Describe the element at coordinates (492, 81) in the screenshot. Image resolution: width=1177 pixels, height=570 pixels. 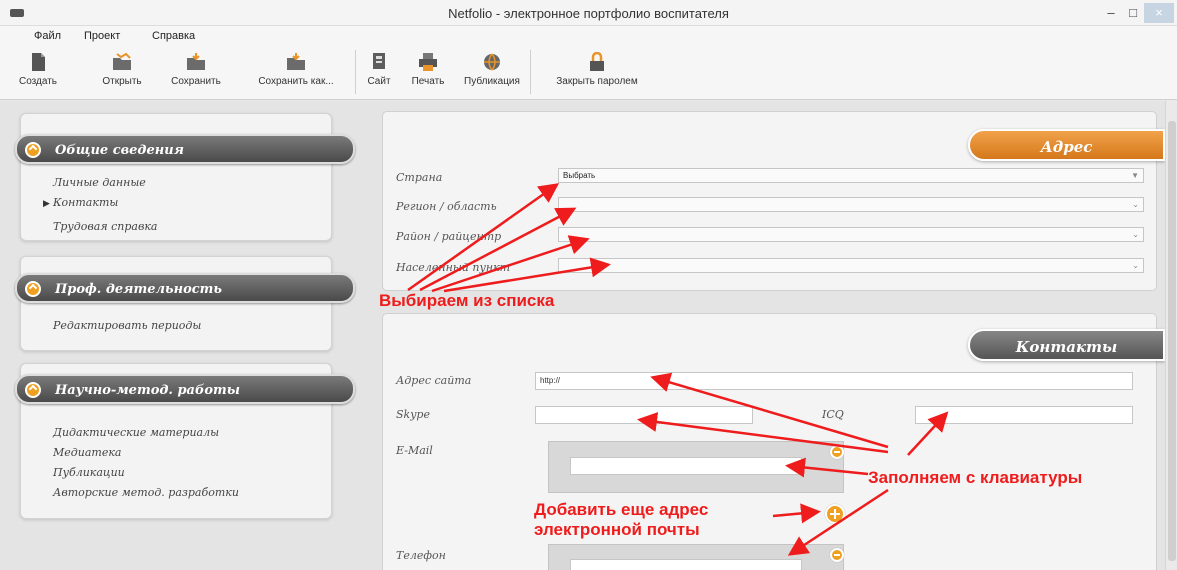
I see `publish-label: Публикация` at that location.